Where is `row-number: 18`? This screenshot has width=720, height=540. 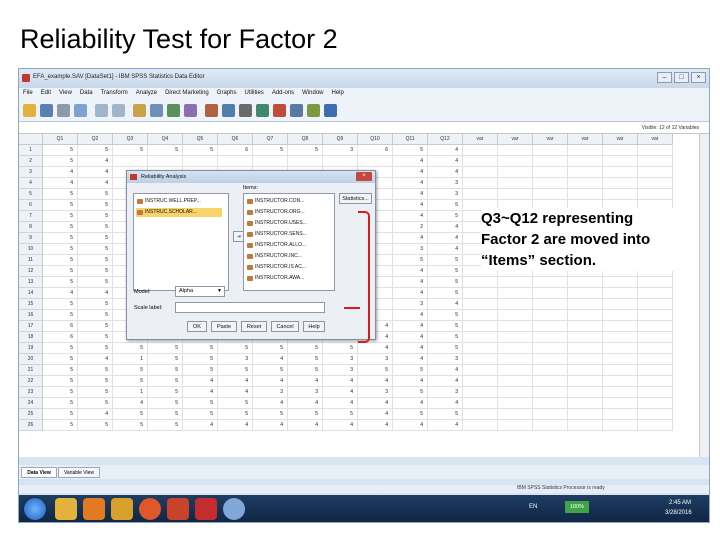 row-number: 18 is located at coordinates (31, 337).